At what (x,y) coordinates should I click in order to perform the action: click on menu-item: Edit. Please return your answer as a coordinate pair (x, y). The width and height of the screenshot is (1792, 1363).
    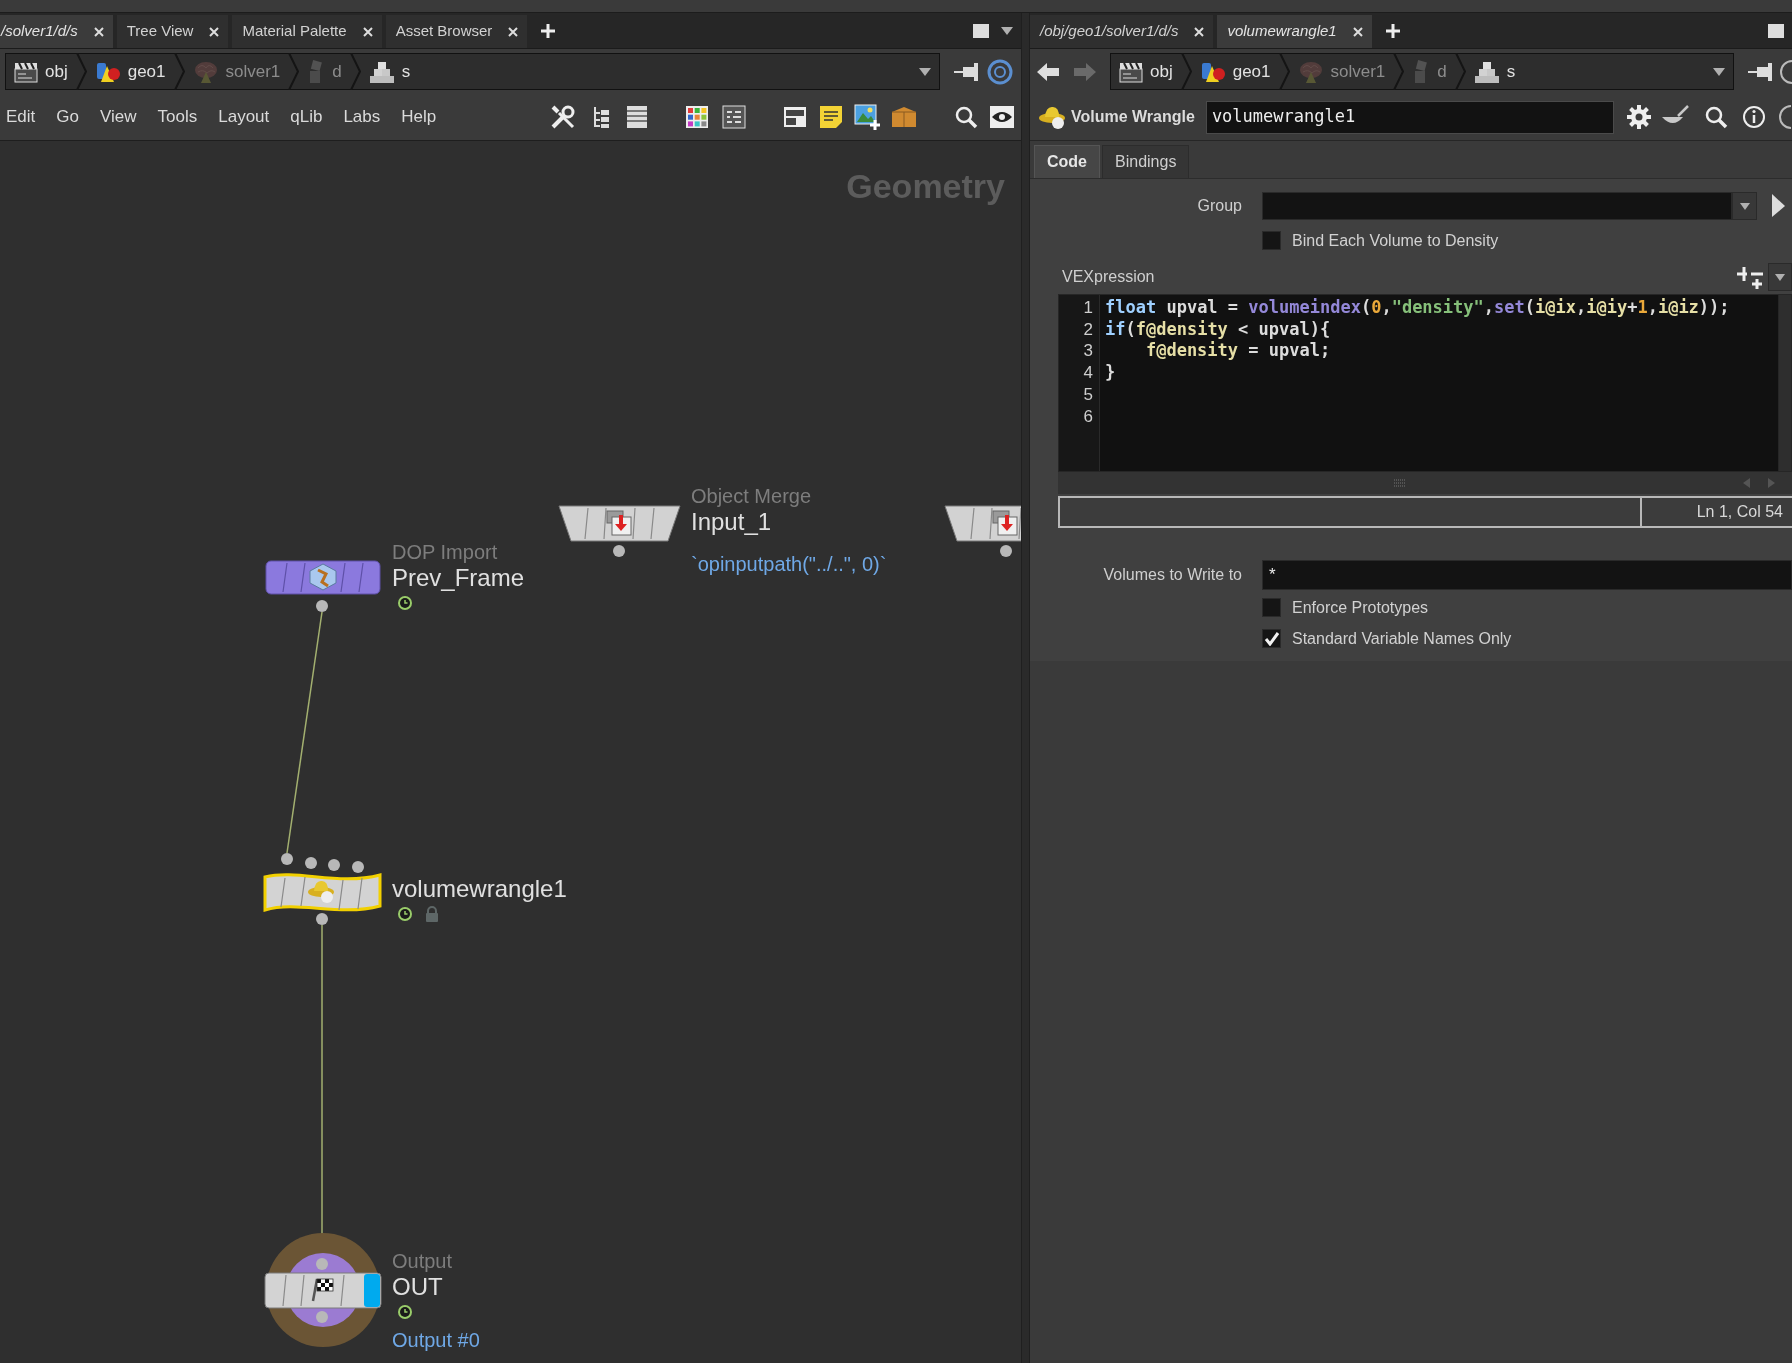
    Looking at the image, I should click on (21, 117).